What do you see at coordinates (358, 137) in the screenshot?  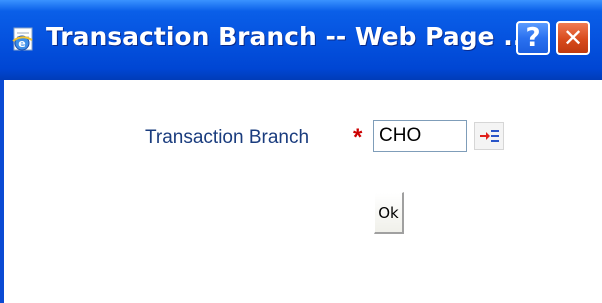 I see `required-marker: *` at bounding box center [358, 137].